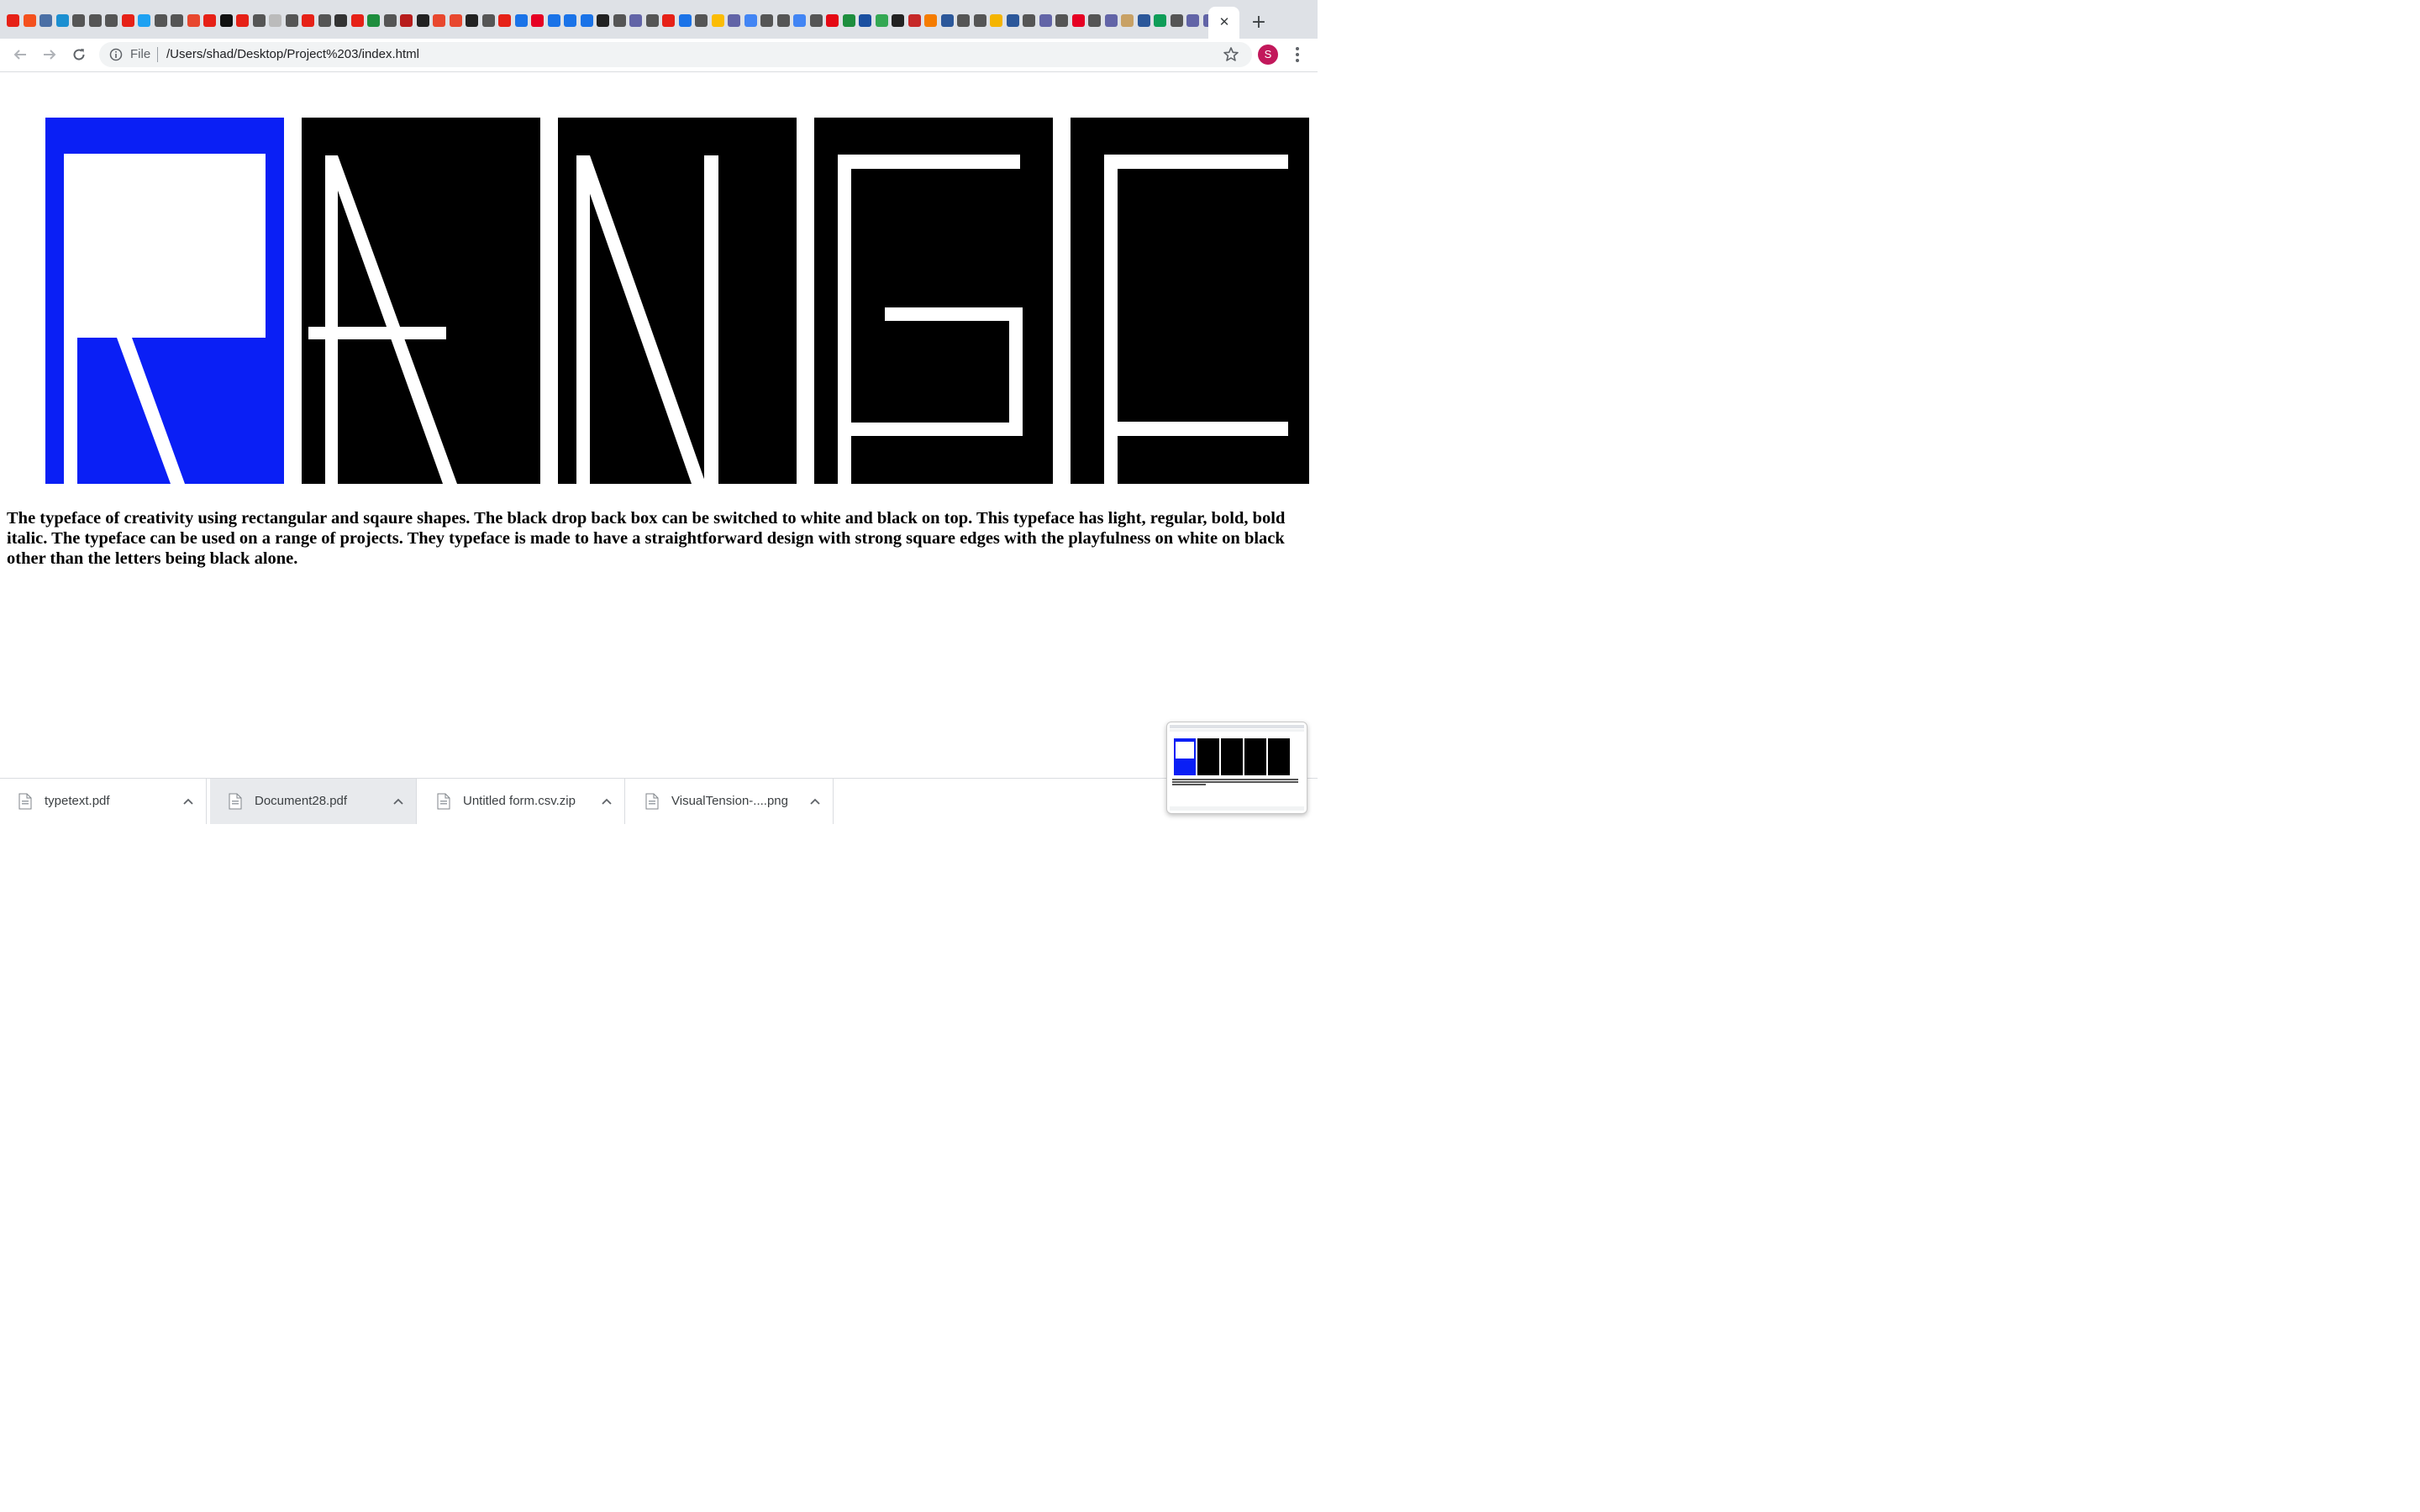 This screenshot has height=1512, width=2420. Describe the element at coordinates (1268, 55) in the screenshot. I see `profile-avatar: S` at that location.